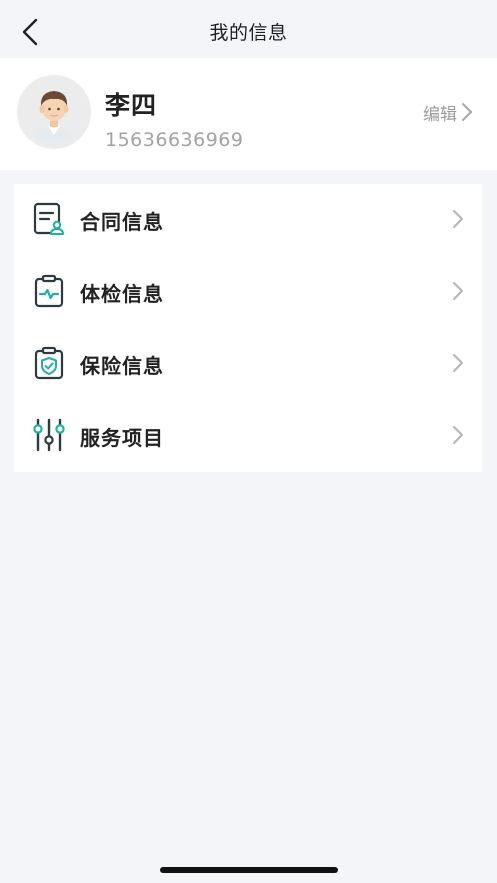 This screenshot has width=497, height=883. Describe the element at coordinates (122, 222) in the screenshot. I see `menu-item-label: 合同信息` at that location.